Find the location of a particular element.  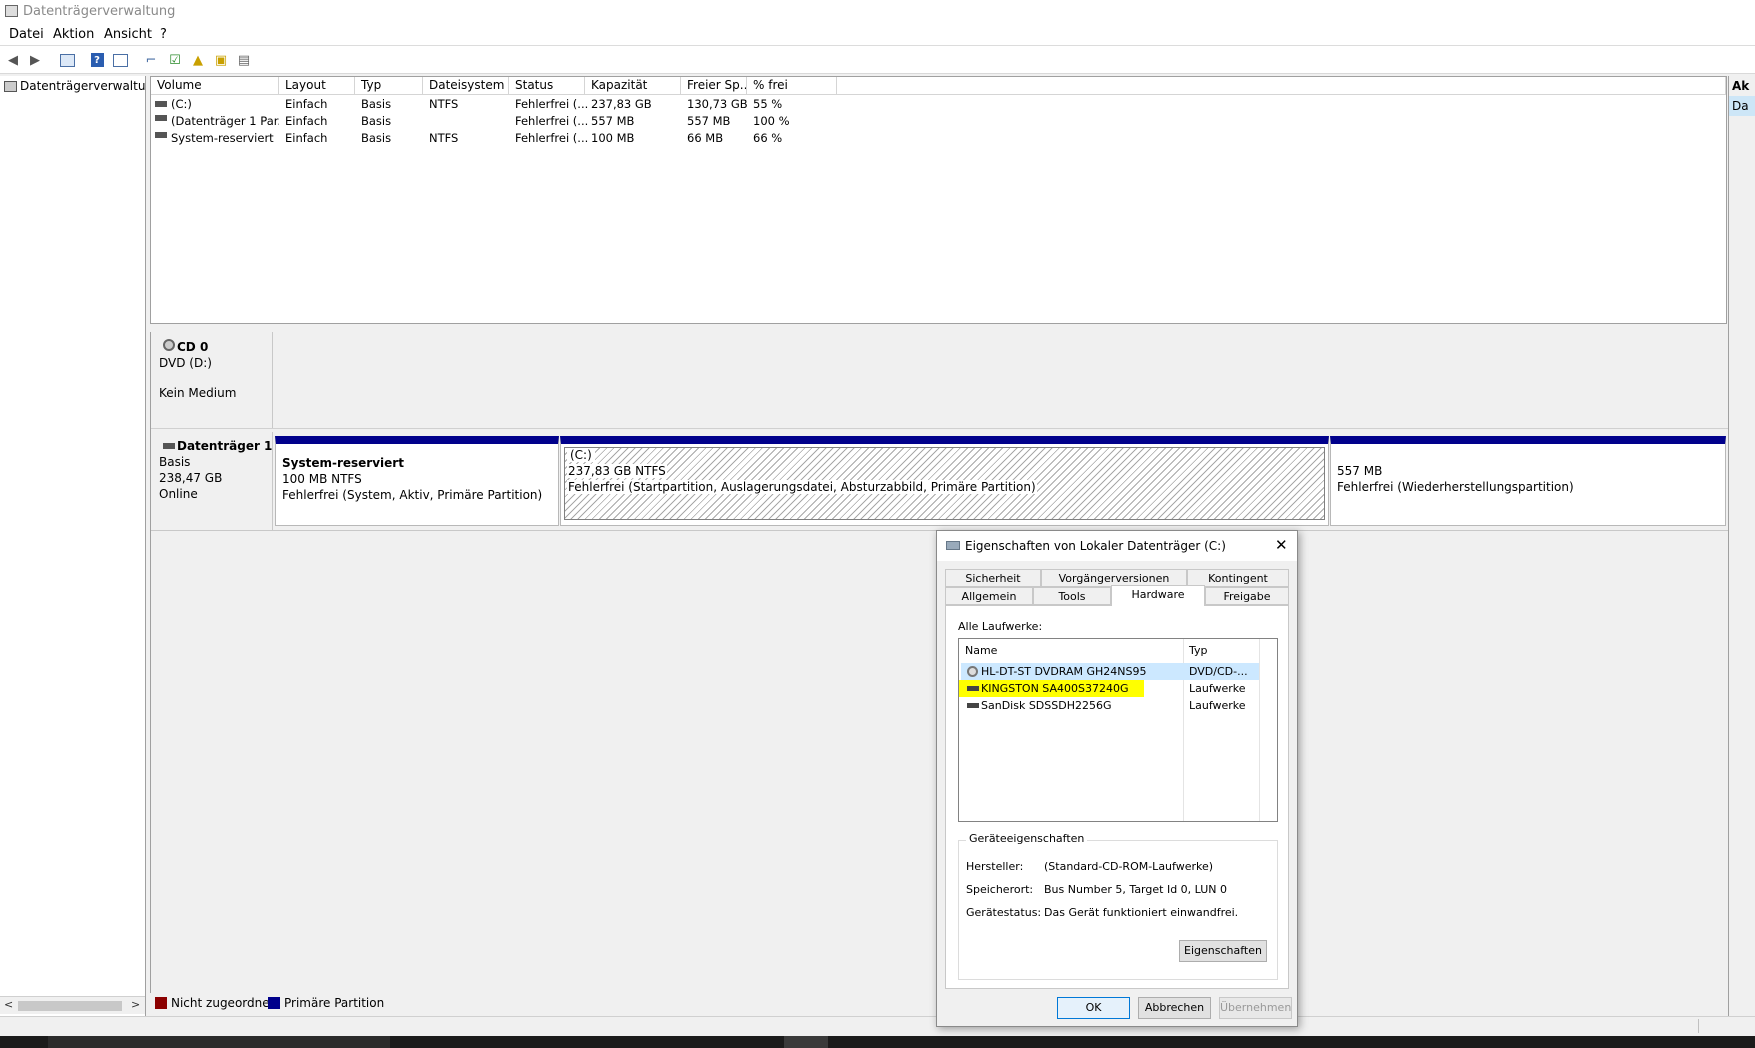

column-header-status: Status is located at coordinates (547, 86).